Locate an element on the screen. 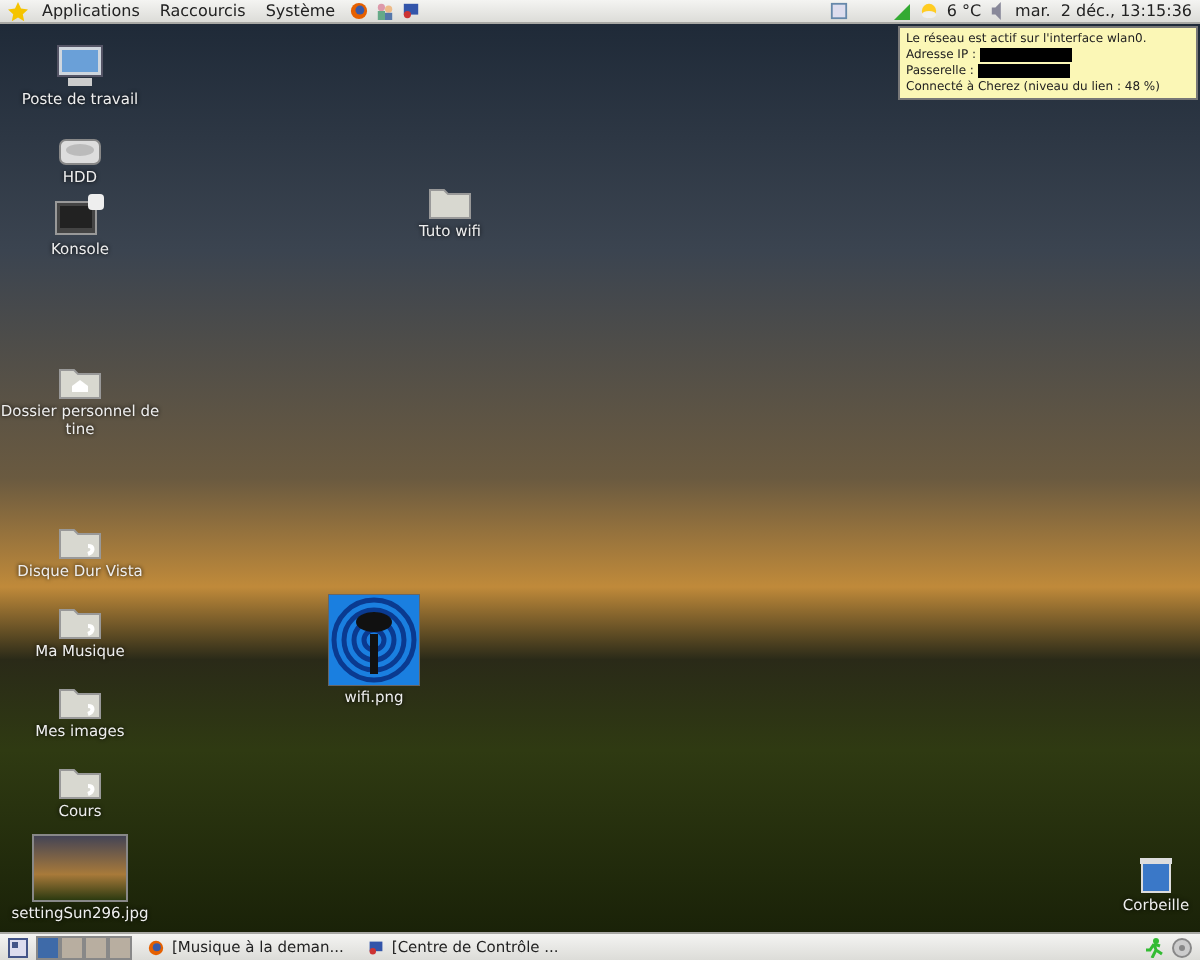 The image size is (1200, 960). drive-icon is located at coordinates (80, 150).